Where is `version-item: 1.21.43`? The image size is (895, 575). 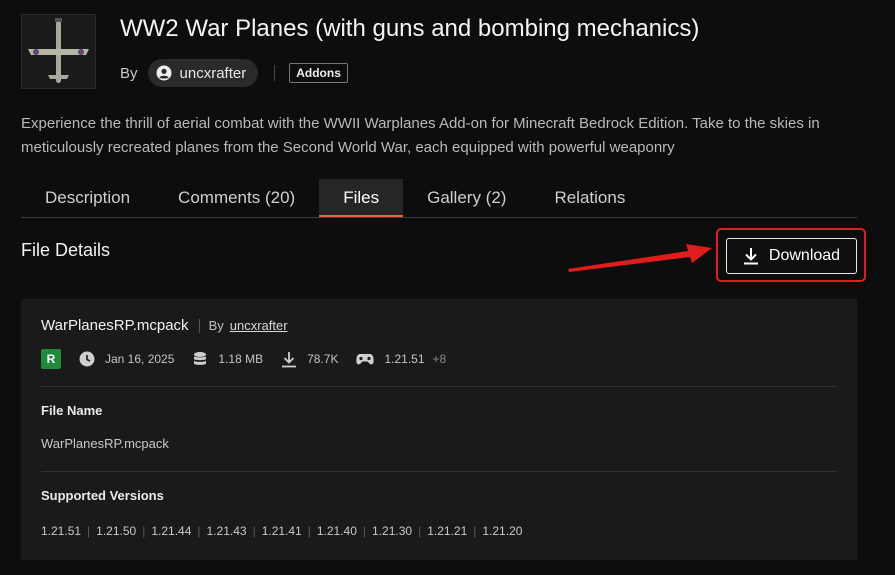
version-item: 1.21.43 is located at coordinates (226, 531).